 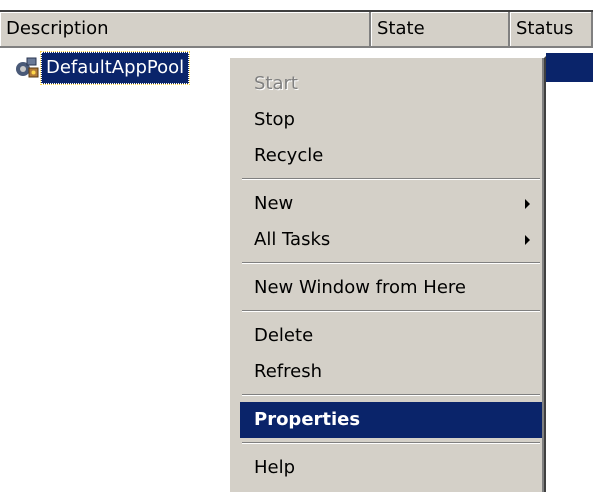 I want to click on selection-highlight, so click(x=569, y=67).